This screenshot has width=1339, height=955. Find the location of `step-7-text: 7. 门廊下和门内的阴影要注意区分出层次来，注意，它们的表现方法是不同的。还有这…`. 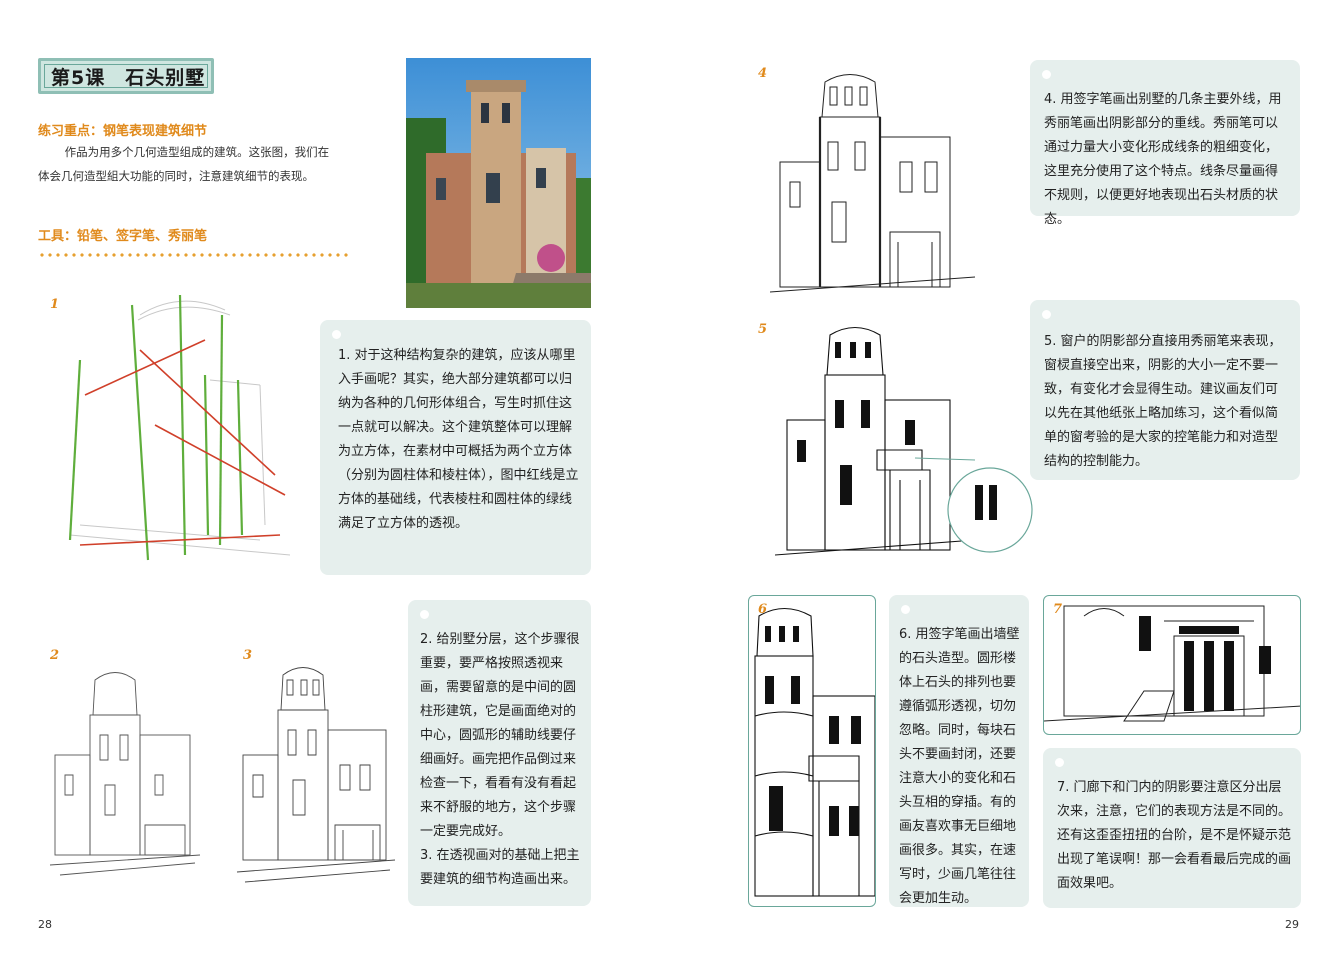

step-7-text: 7. 门廊下和门内的阴影要注意区分出层次来，注意，它们的表现方法是不同的。还有这… is located at coordinates (1174, 835).